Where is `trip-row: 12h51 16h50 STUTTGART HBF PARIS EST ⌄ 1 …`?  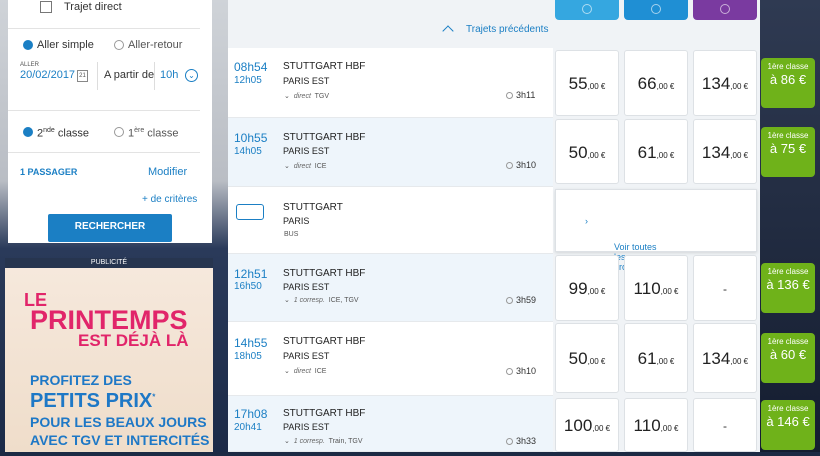 trip-row: 12h51 16h50 STUTTGART HBF PARIS EST ⌄ 1 … is located at coordinates (390, 288).